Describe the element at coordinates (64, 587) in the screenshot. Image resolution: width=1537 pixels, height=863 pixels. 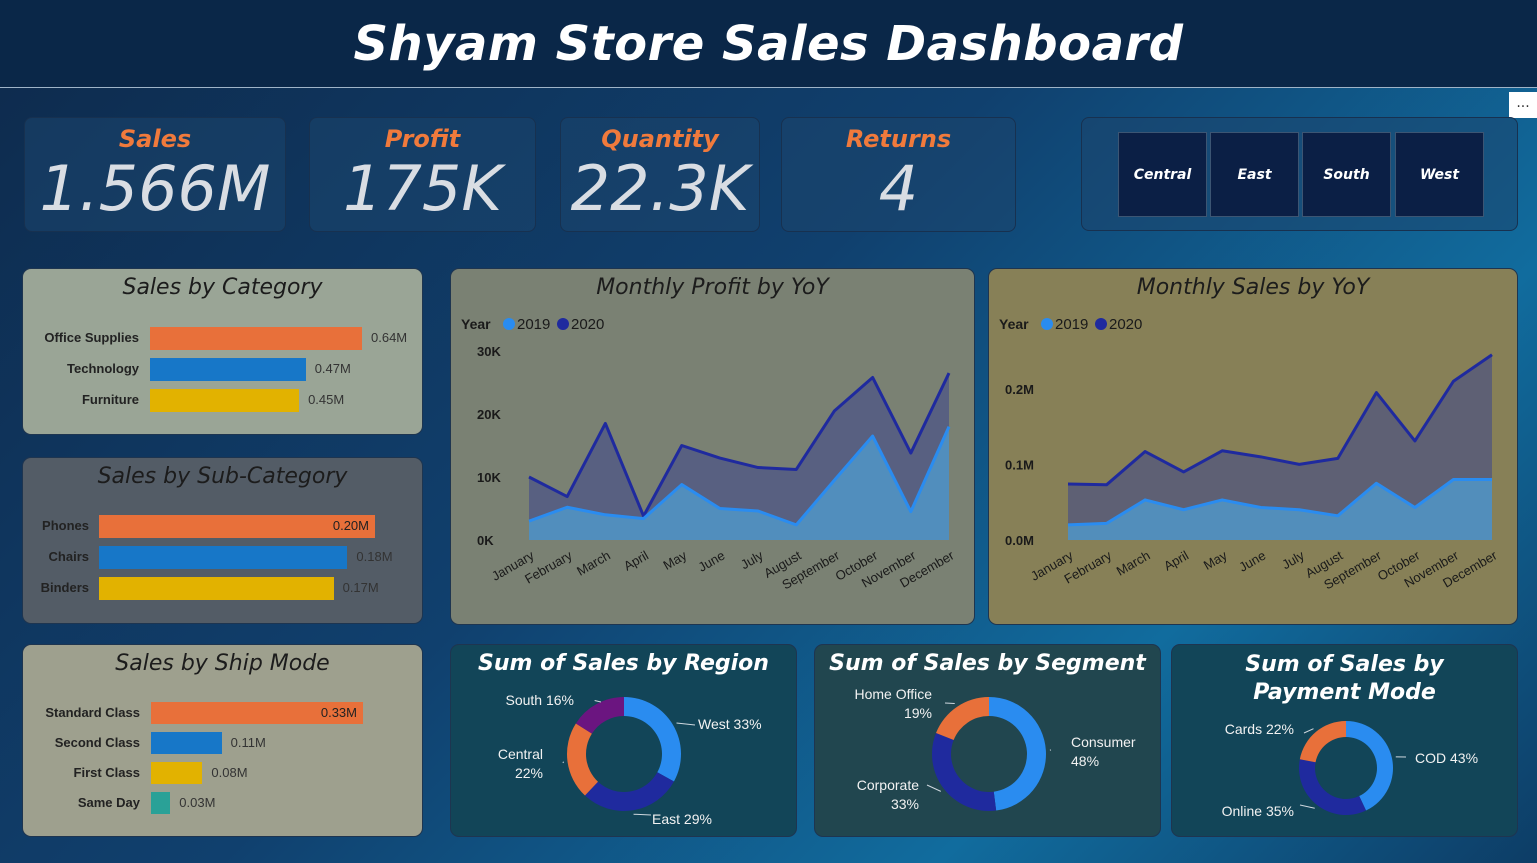
I see `bar-category-label: Binders` at that location.